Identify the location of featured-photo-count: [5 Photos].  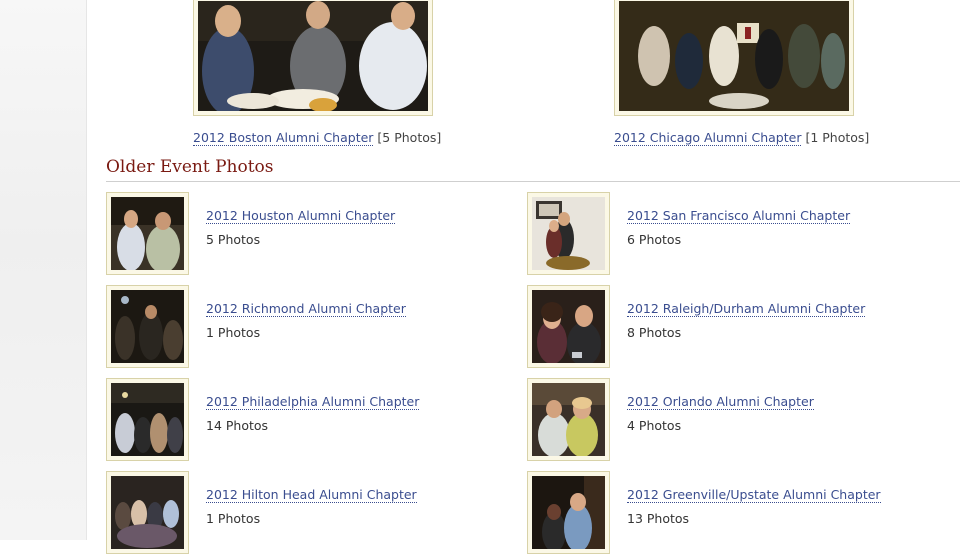
(409, 137).